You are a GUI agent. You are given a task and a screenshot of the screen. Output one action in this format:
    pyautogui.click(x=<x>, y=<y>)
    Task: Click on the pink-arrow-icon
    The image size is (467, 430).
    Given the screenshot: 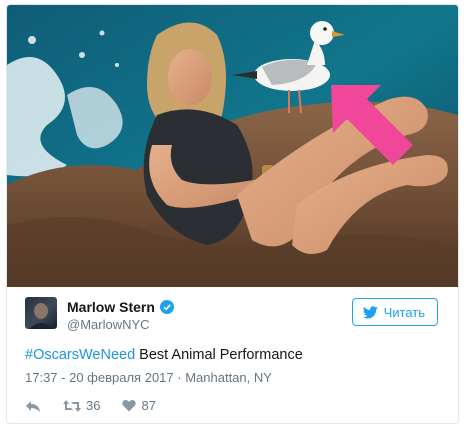 What is the action you would take?
    pyautogui.click(x=372, y=125)
    